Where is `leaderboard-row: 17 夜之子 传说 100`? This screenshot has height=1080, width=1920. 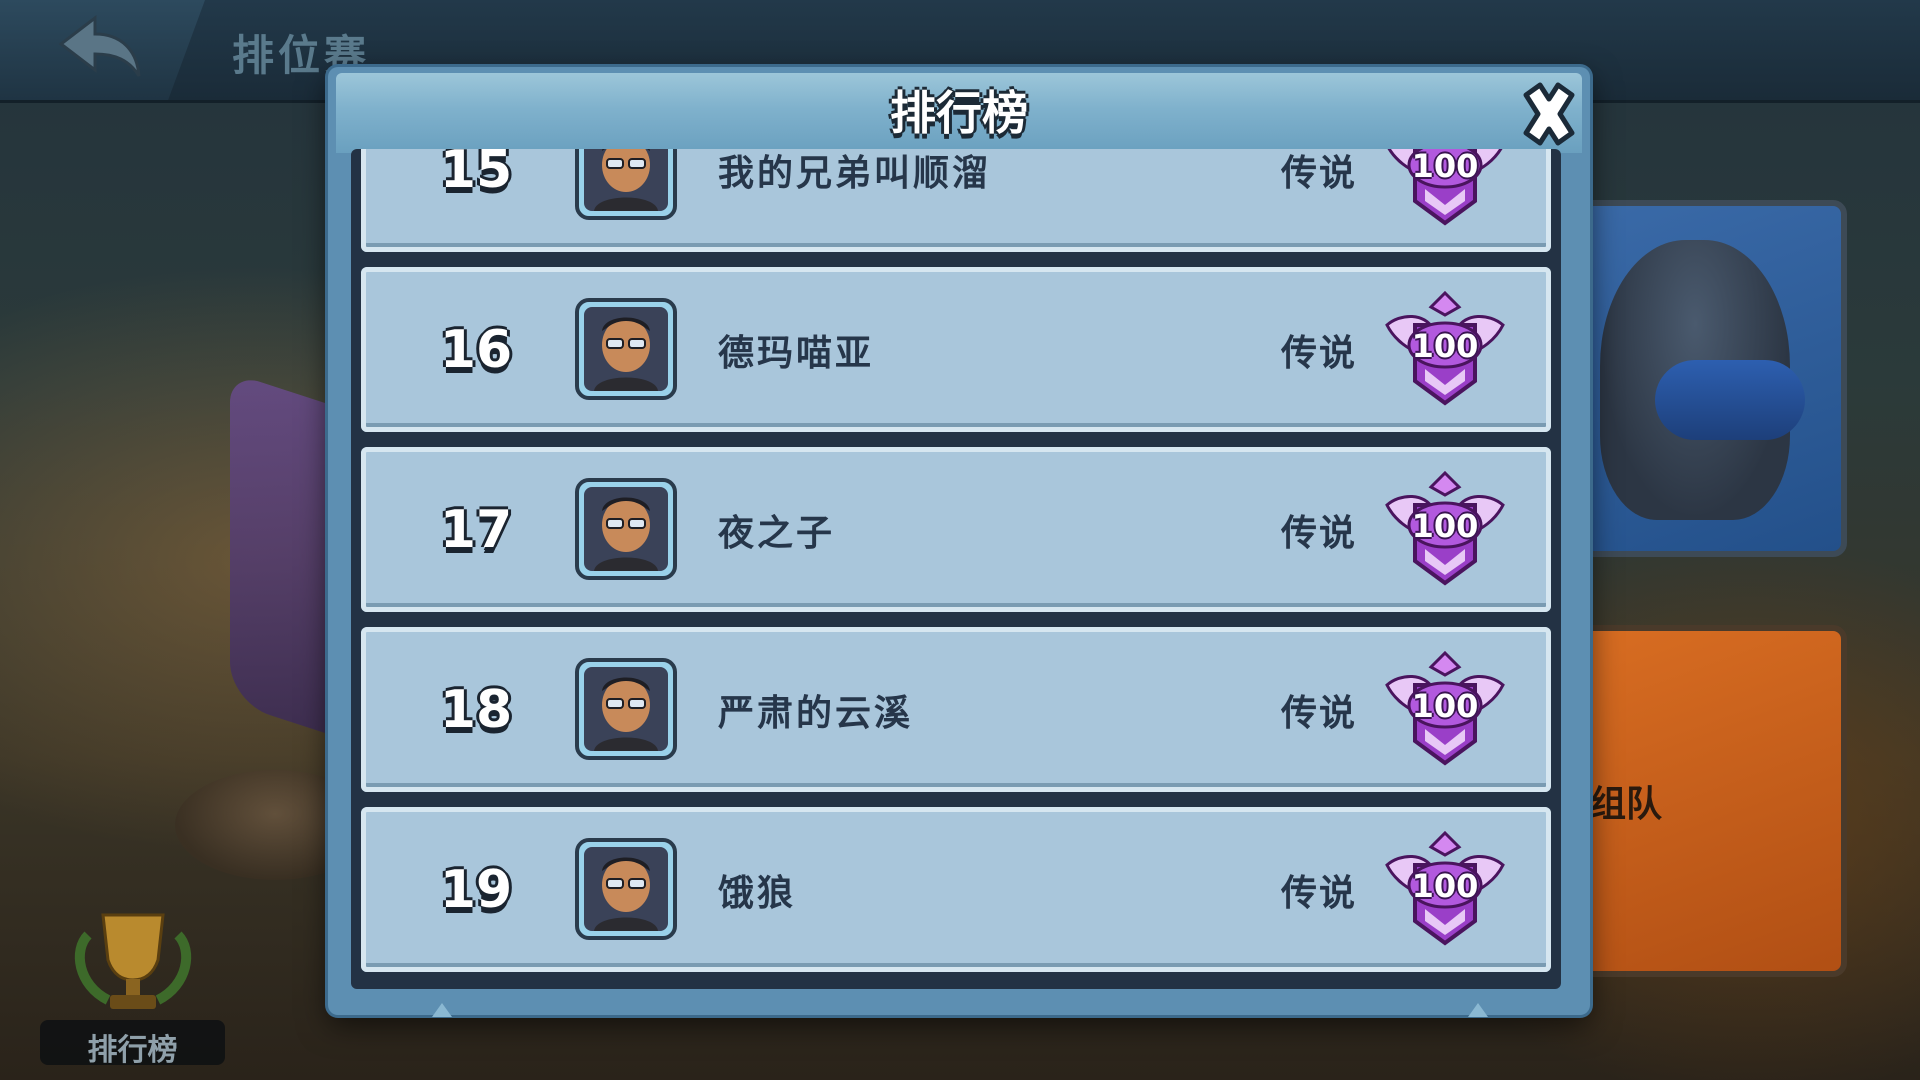
leaderboard-row: 17 夜之子 传说 100 is located at coordinates (956, 529).